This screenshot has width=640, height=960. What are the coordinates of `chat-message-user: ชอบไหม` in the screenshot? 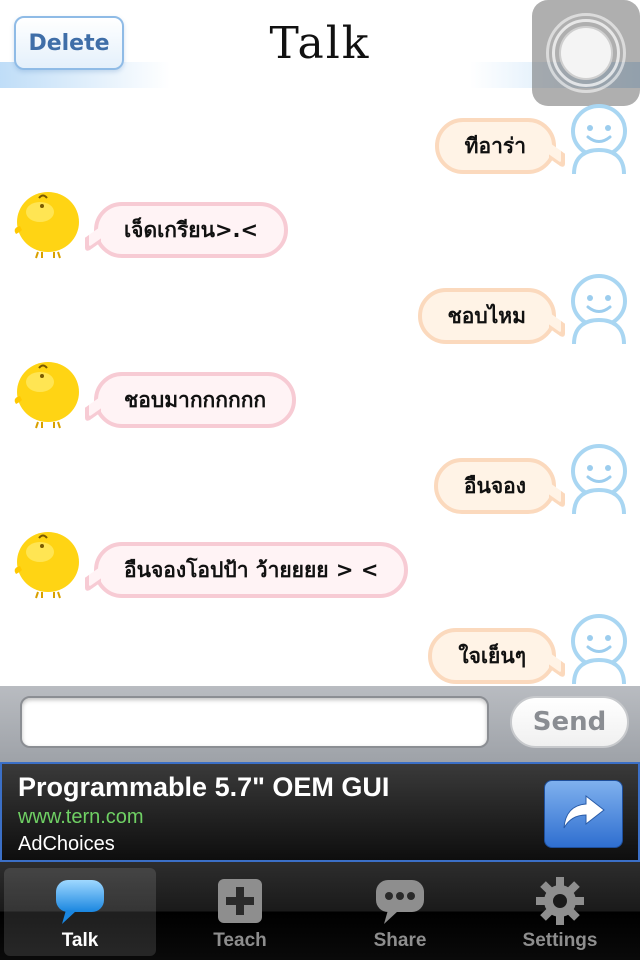 It's located at (320, 307).